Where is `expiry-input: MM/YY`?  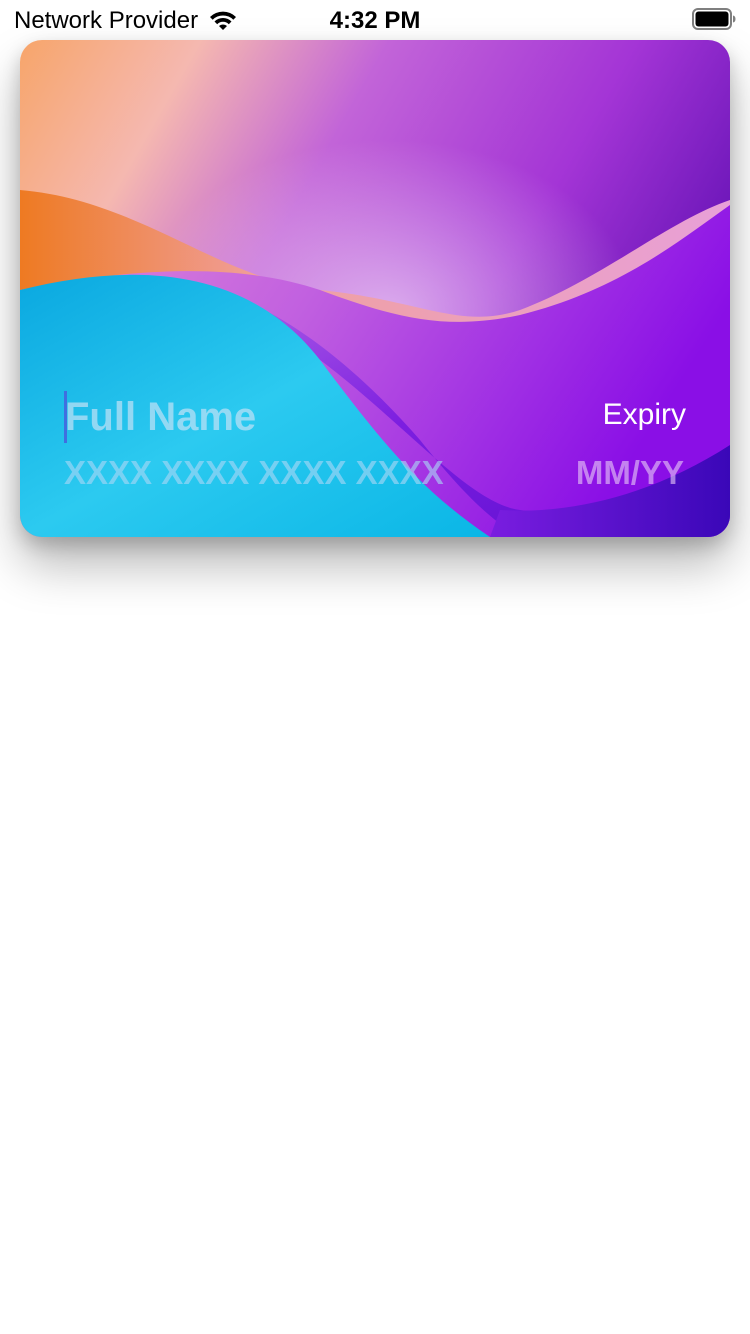 expiry-input: MM/YY is located at coordinates (630, 473).